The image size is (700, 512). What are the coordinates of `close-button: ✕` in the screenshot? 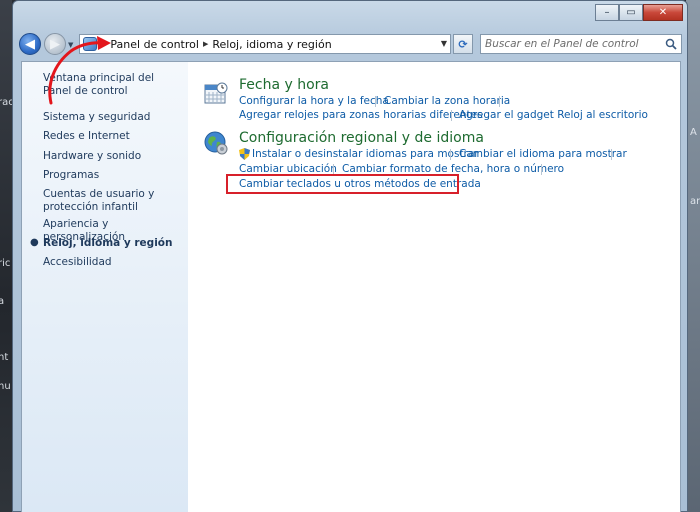 It's located at (663, 12).